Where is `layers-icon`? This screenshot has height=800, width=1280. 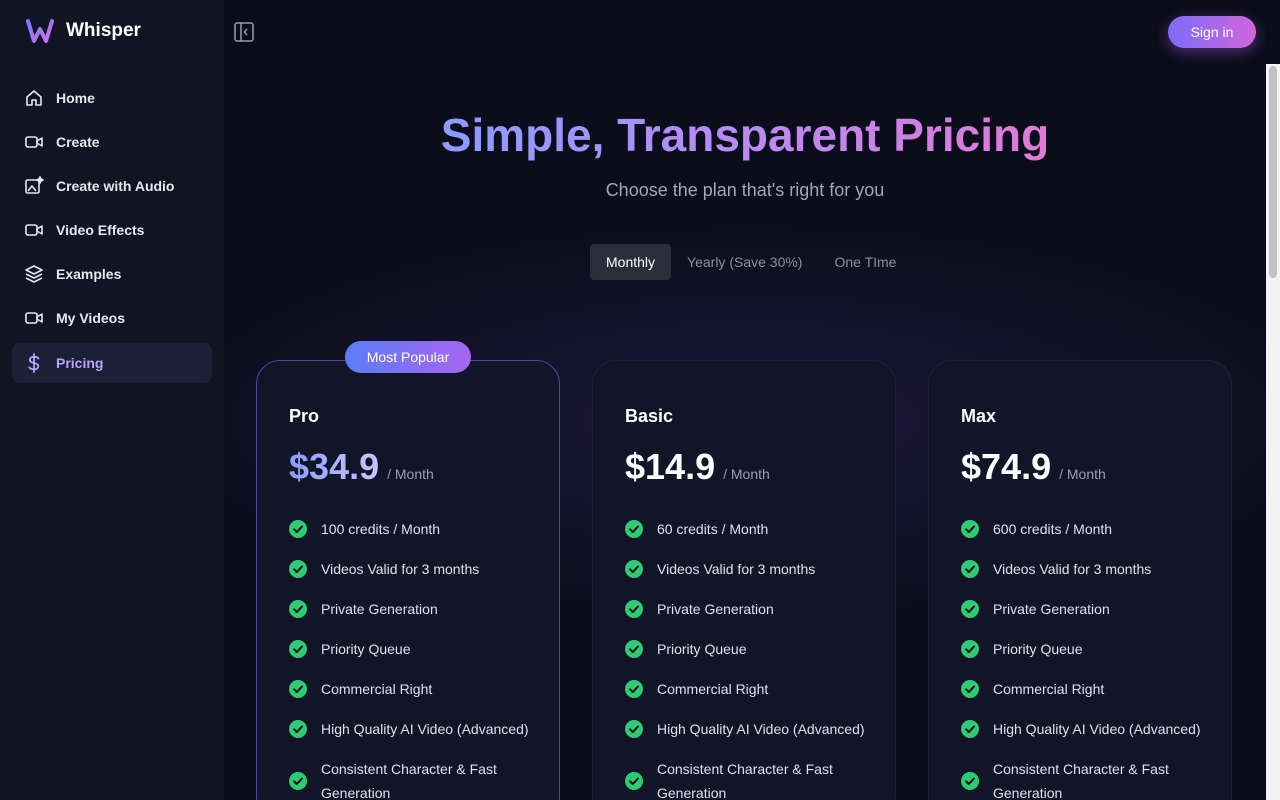 layers-icon is located at coordinates (34, 274).